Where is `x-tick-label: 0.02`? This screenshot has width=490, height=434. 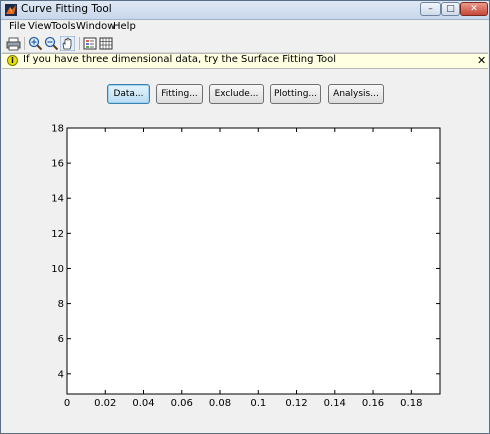 x-tick-label: 0.02 is located at coordinates (105, 403).